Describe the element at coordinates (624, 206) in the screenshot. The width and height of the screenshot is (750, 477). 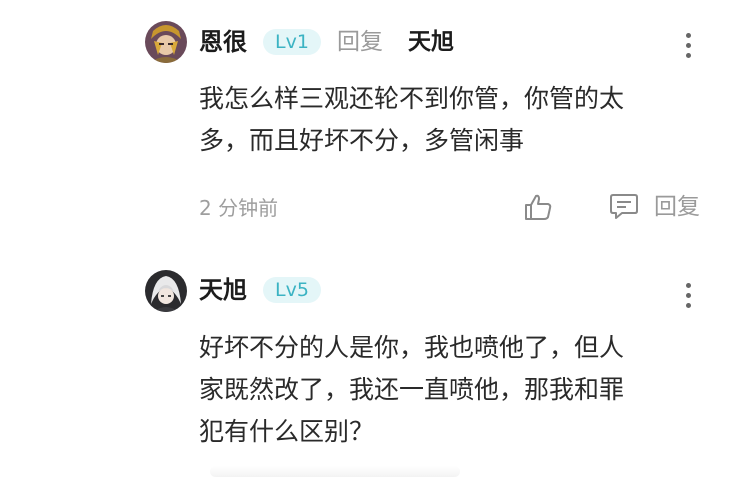
I see `comment-reply-icon` at that location.